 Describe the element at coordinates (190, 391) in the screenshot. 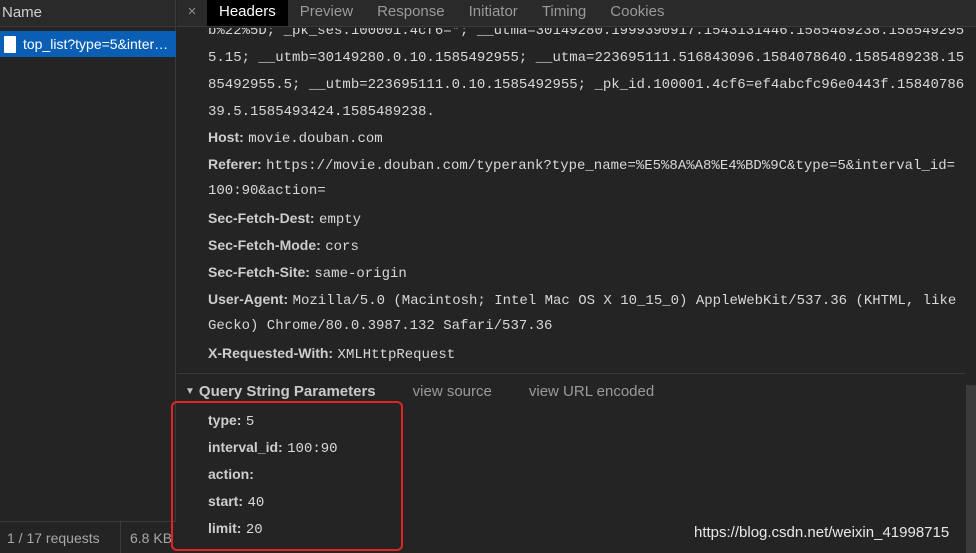

I see `collapse-triangle-icon: ▼` at that location.